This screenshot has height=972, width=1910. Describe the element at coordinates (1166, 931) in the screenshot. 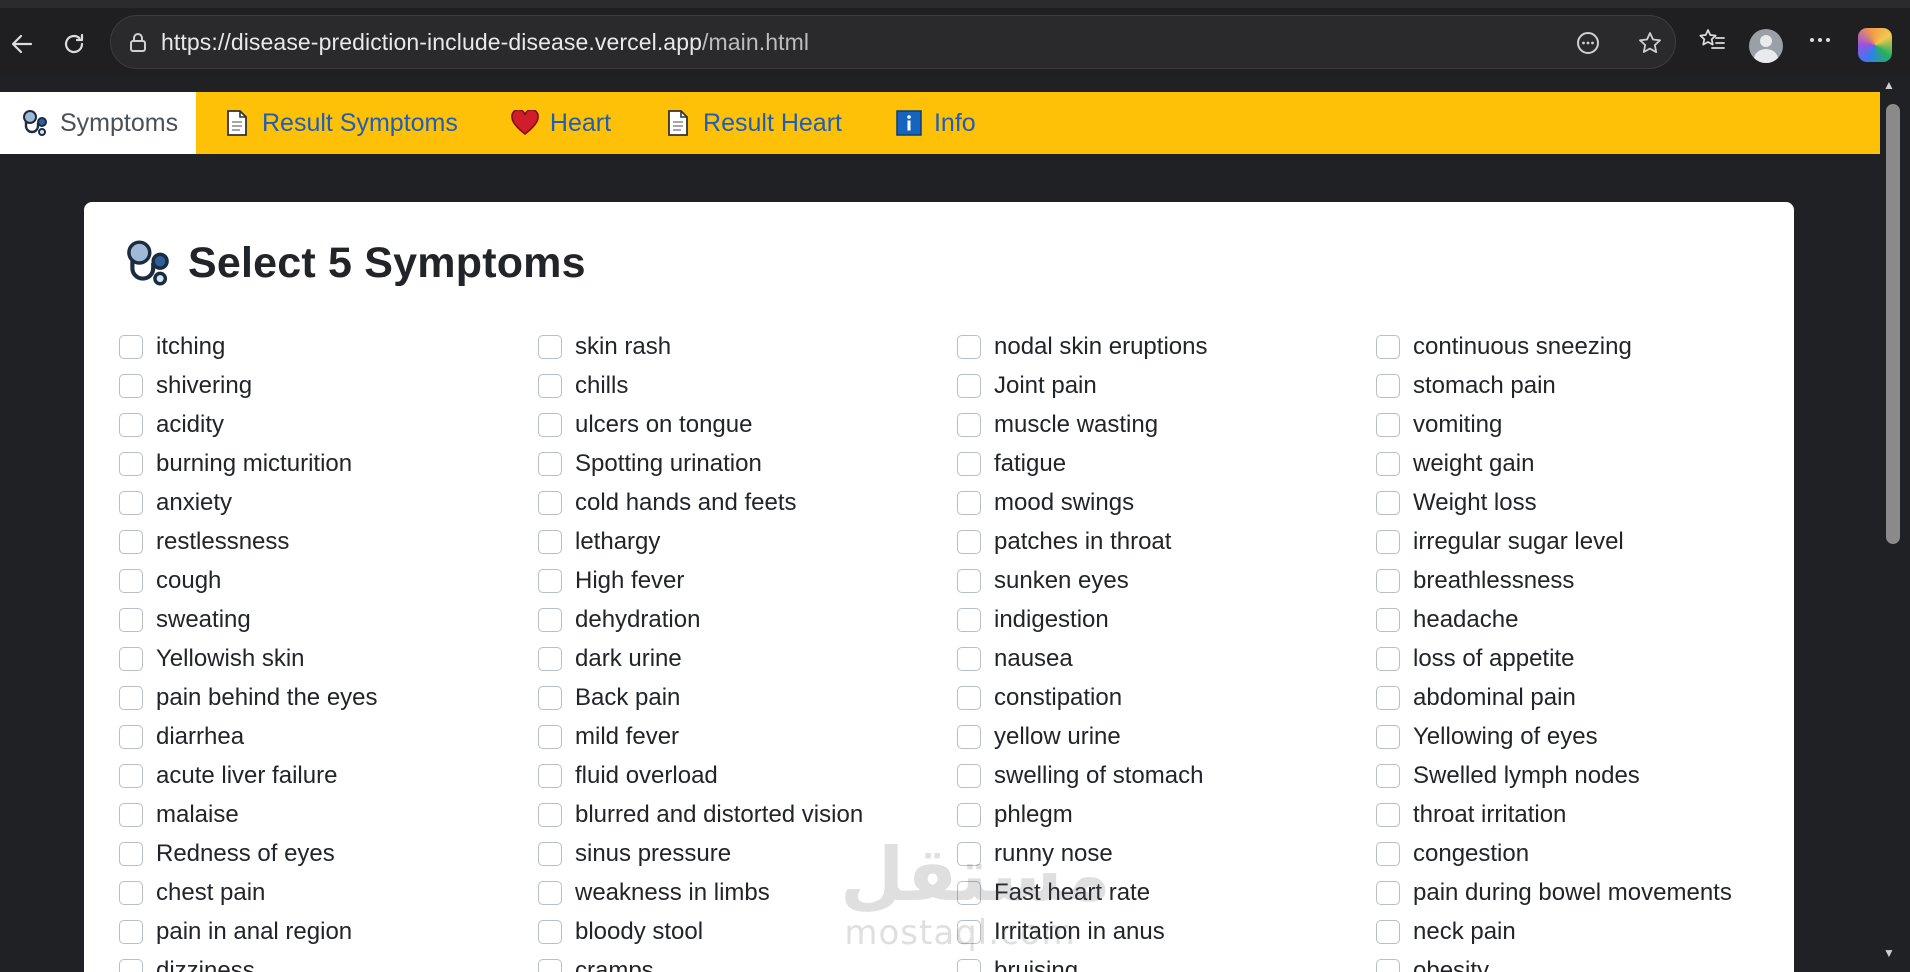

I see `symptom-option: Irritation in anus` at that location.